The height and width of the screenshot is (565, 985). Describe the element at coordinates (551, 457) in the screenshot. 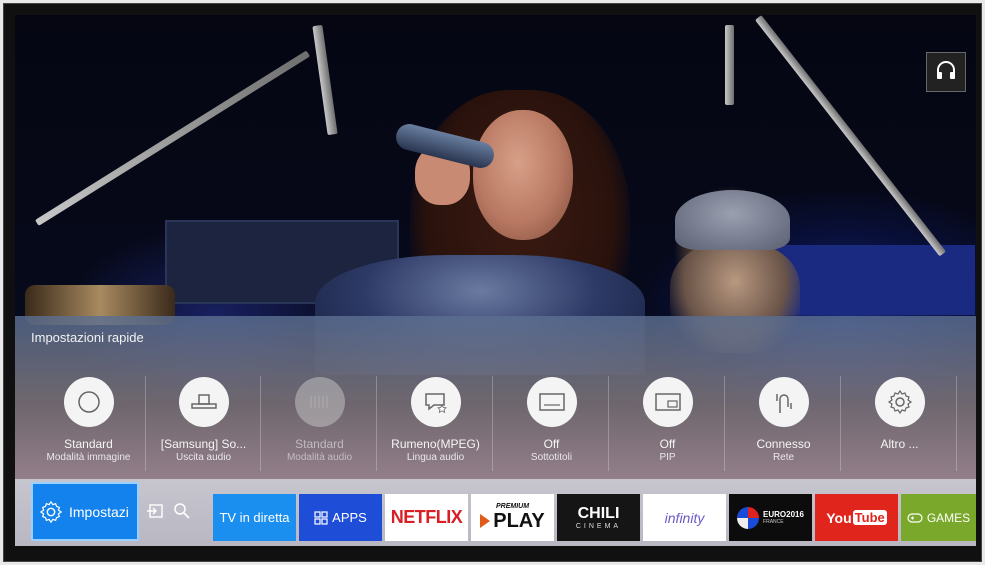

I see `quick-setting-label: Sottotitoli` at that location.